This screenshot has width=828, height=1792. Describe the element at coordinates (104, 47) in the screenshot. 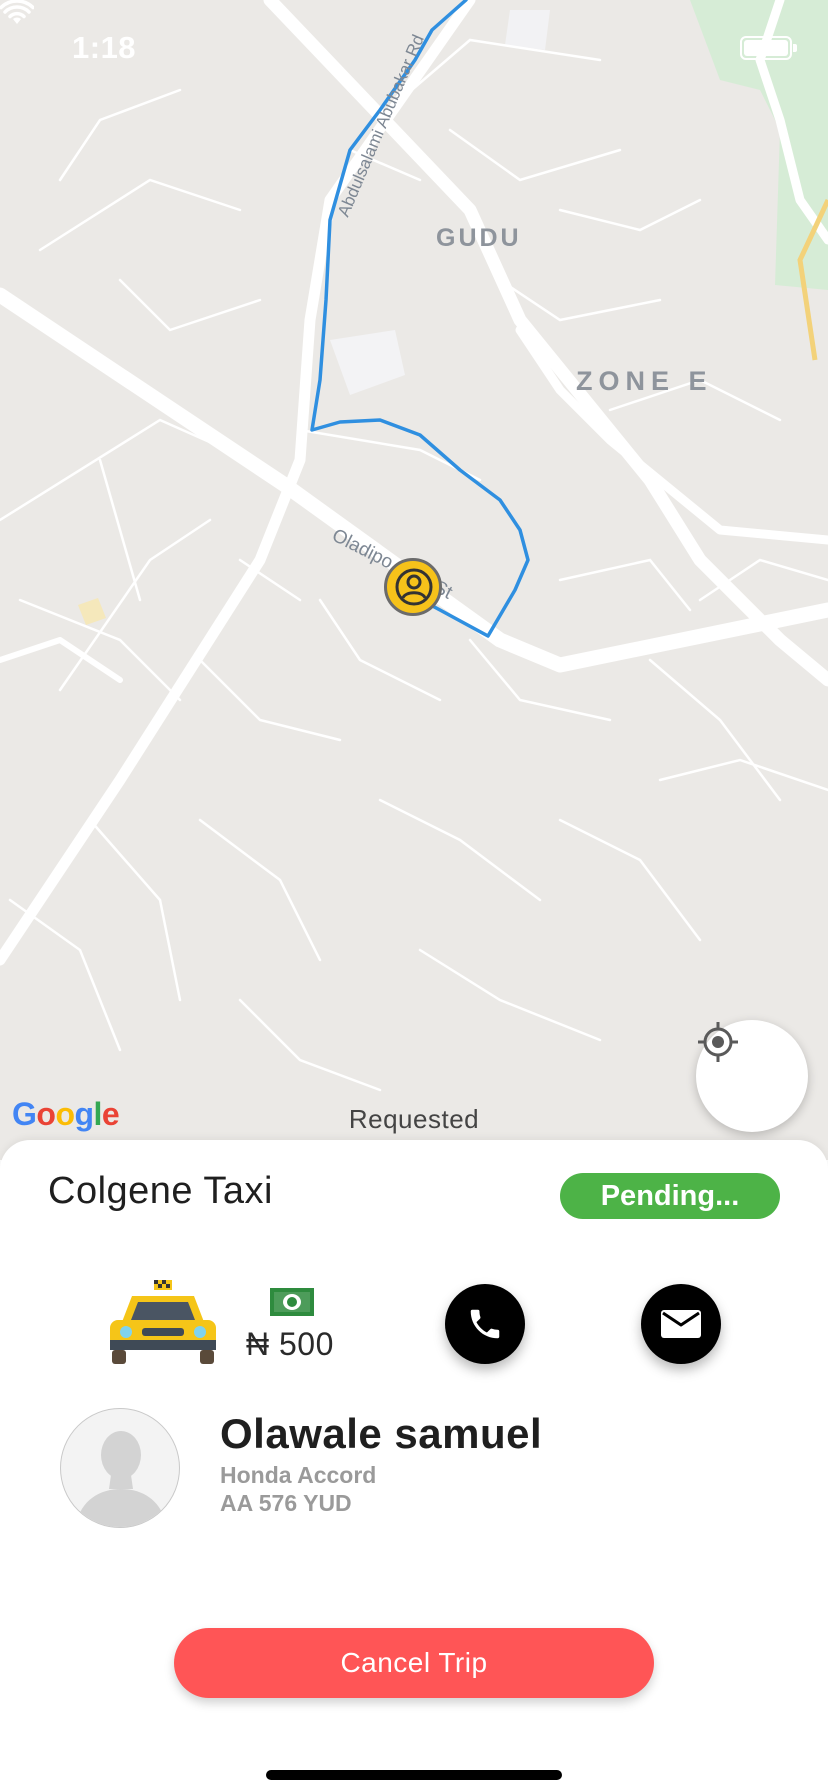

I see `status-time: 1:18` at that location.